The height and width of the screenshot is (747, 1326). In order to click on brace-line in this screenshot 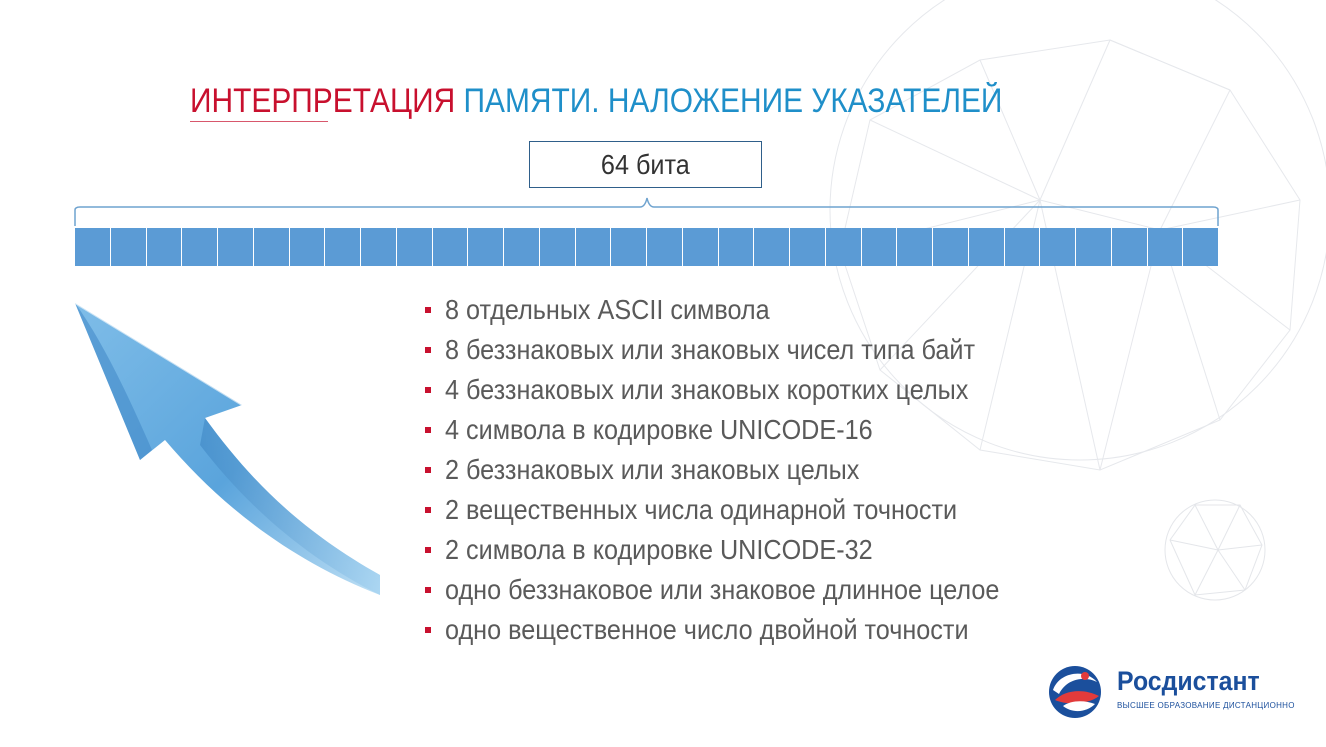, I will do `click(646, 211)`.